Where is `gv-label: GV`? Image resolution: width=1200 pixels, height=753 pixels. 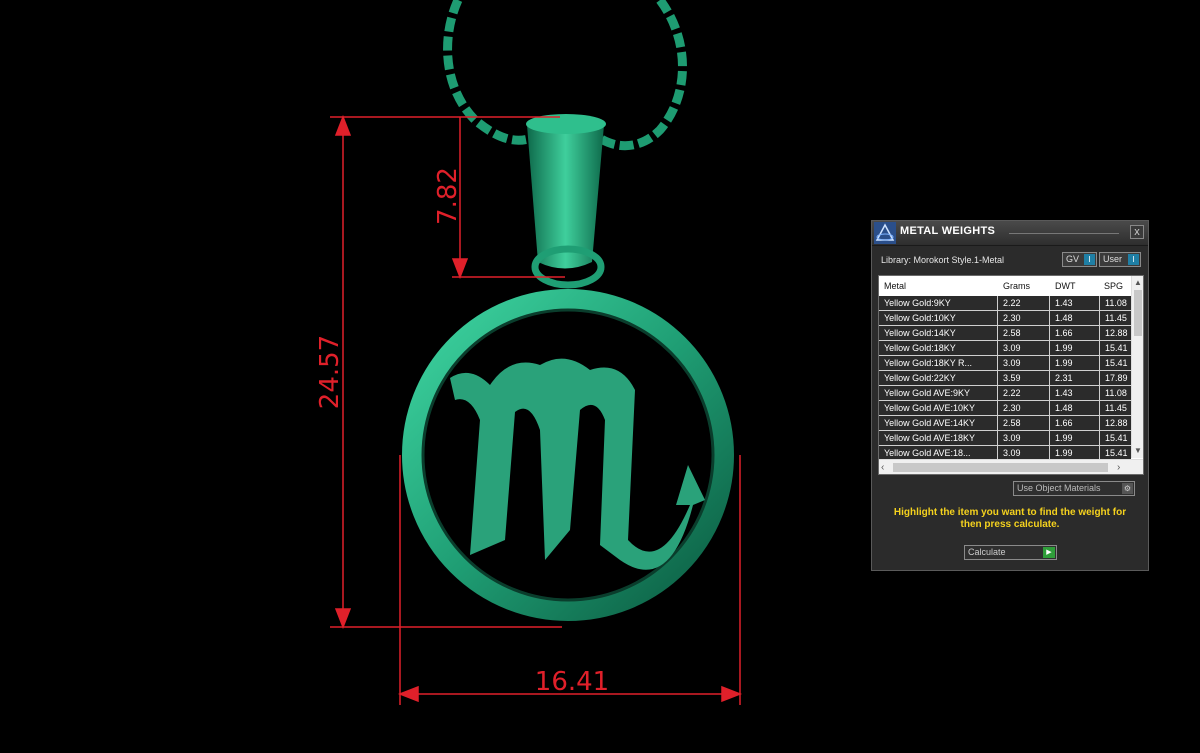
gv-label: GV is located at coordinates (1073, 259).